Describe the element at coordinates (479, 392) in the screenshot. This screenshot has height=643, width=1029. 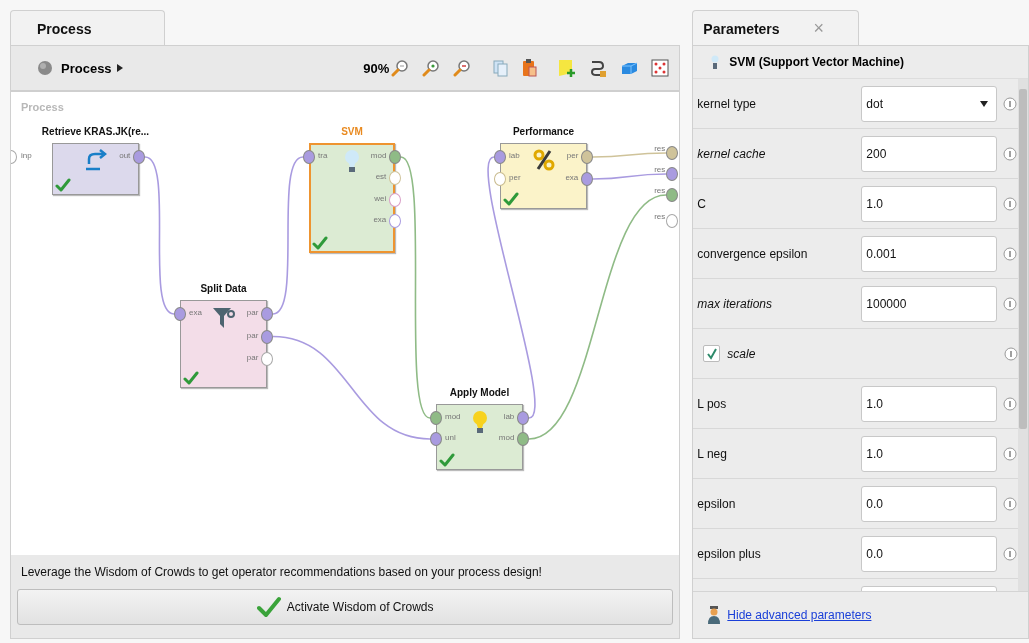
I see `operator-title: Apply Model` at that location.